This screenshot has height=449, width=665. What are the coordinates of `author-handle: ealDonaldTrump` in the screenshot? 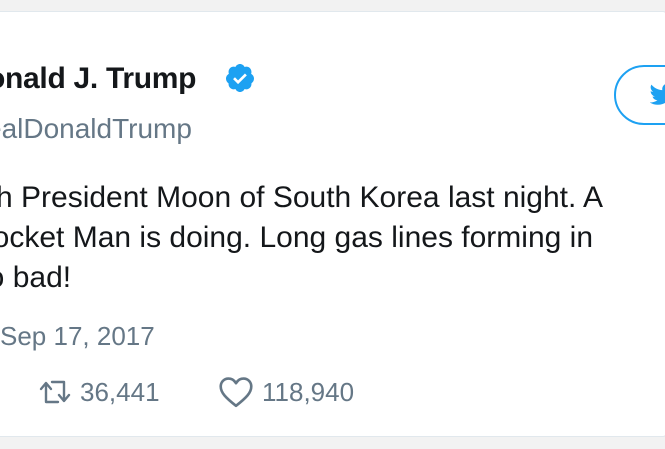 It's located at (96, 129).